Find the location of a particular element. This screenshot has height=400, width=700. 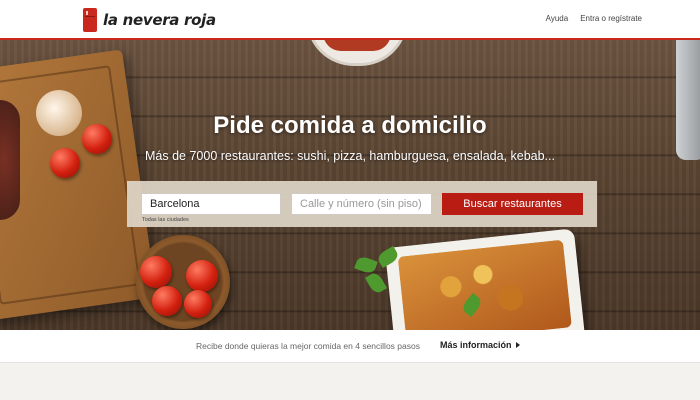

help-link: Ayuda is located at coordinates (557, 18).